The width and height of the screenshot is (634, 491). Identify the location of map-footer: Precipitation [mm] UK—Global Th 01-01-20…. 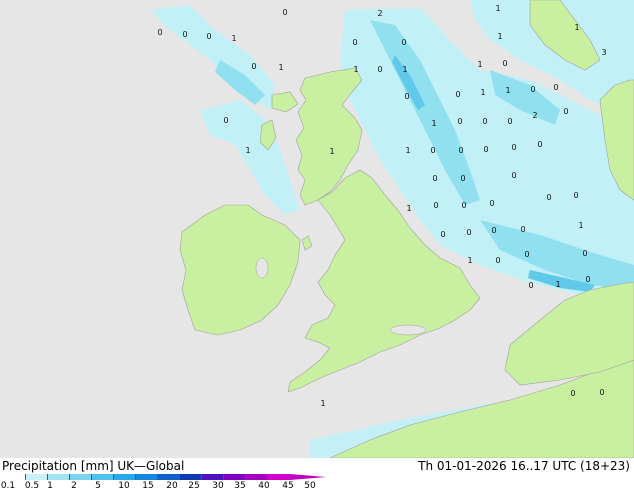
(317, 474).